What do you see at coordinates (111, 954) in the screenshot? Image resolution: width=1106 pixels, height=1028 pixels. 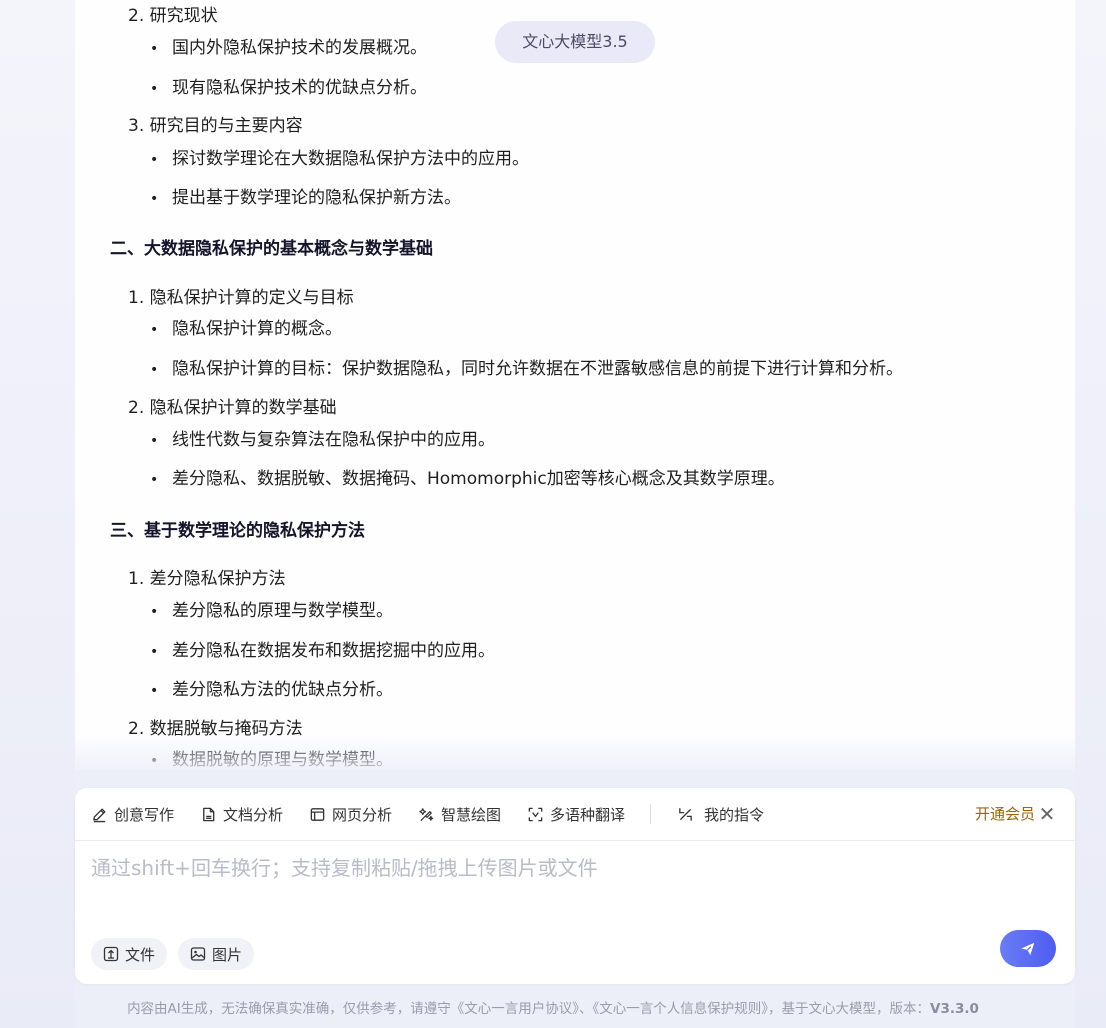 I see `upload-icon` at bounding box center [111, 954].